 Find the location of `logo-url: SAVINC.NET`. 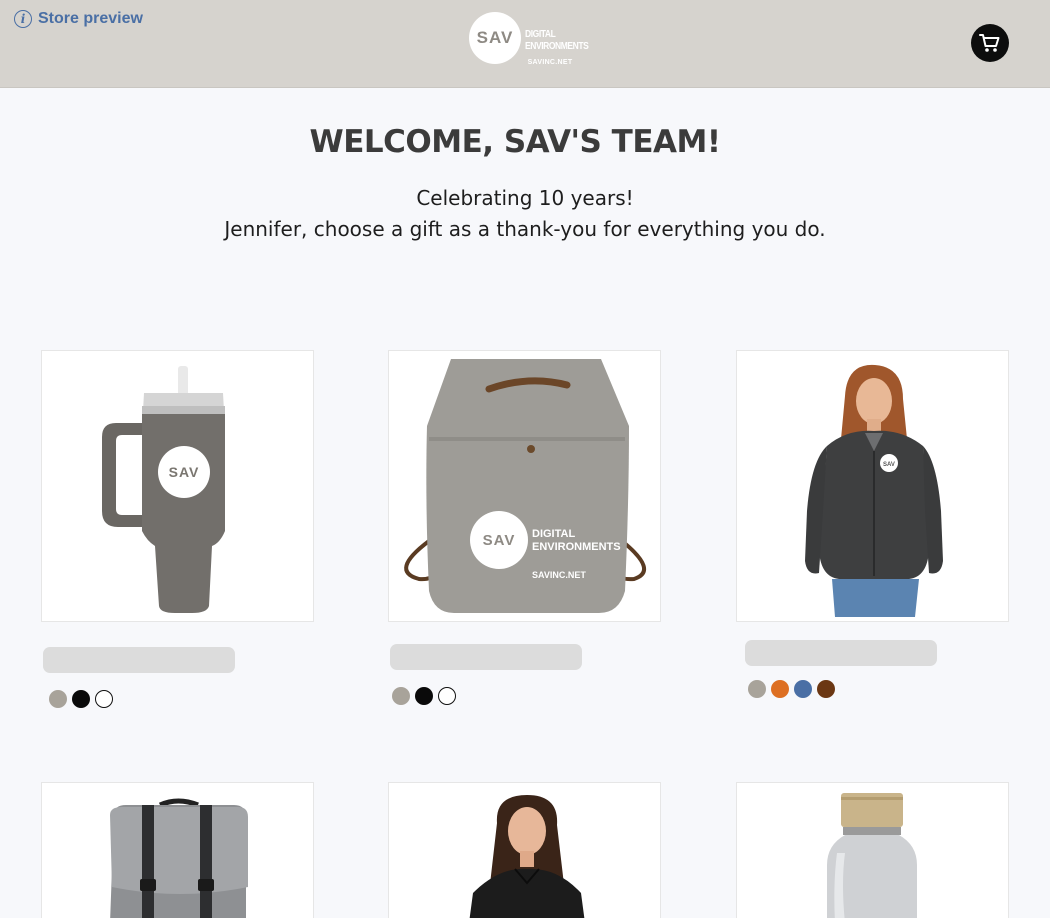

logo-url: SAVINC.NET is located at coordinates (550, 62).